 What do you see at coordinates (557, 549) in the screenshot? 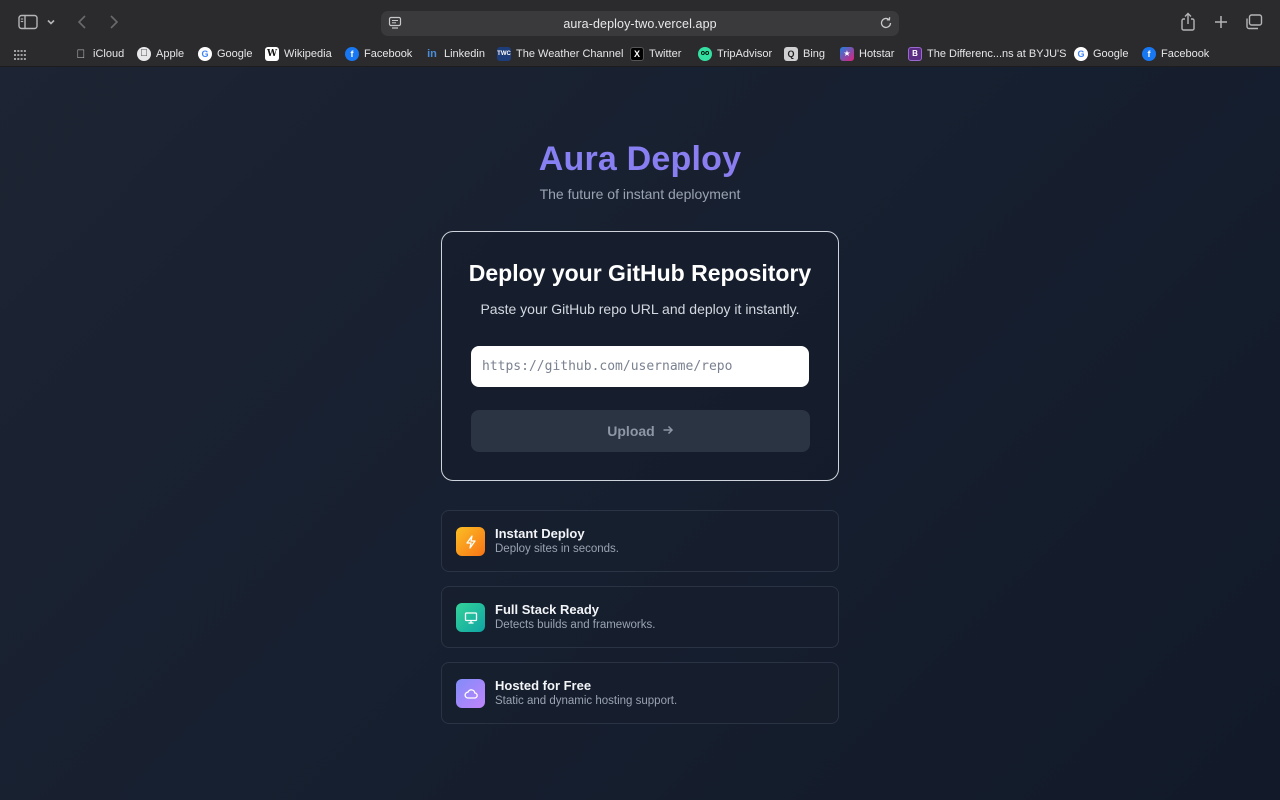
I see `feature-description: Deploy sites in seconds.` at bounding box center [557, 549].